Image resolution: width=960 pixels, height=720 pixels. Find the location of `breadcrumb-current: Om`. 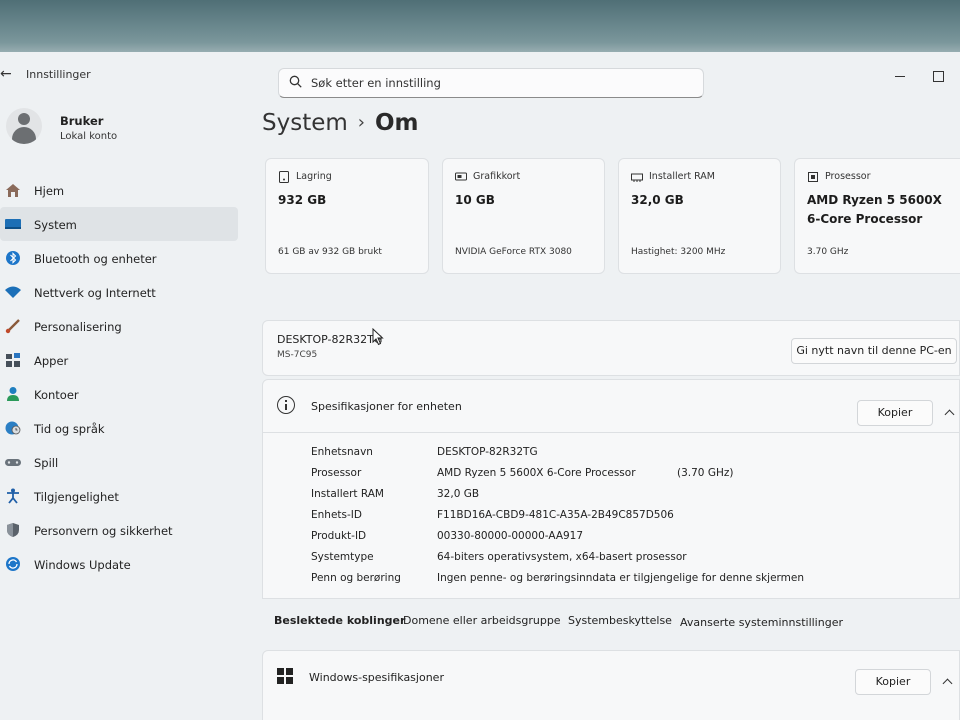

breadcrumb-current: Om is located at coordinates (396, 123).